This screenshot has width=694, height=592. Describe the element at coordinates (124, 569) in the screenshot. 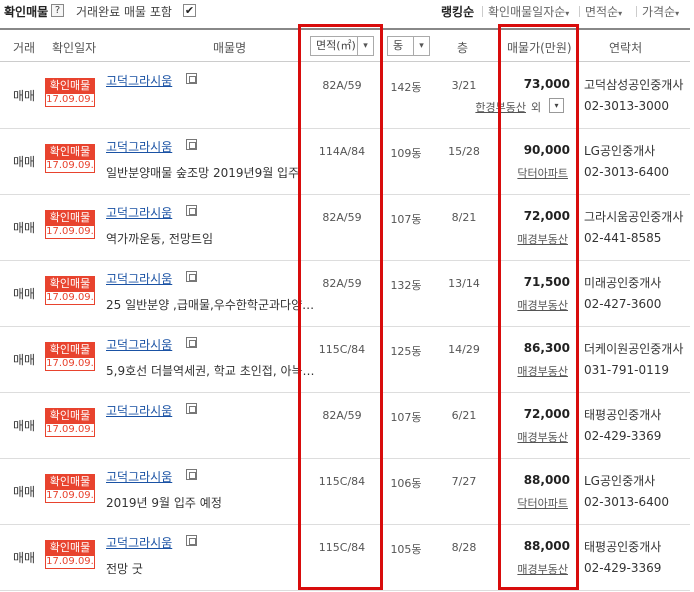

I see `listing-description: 전망 굿` at that location.